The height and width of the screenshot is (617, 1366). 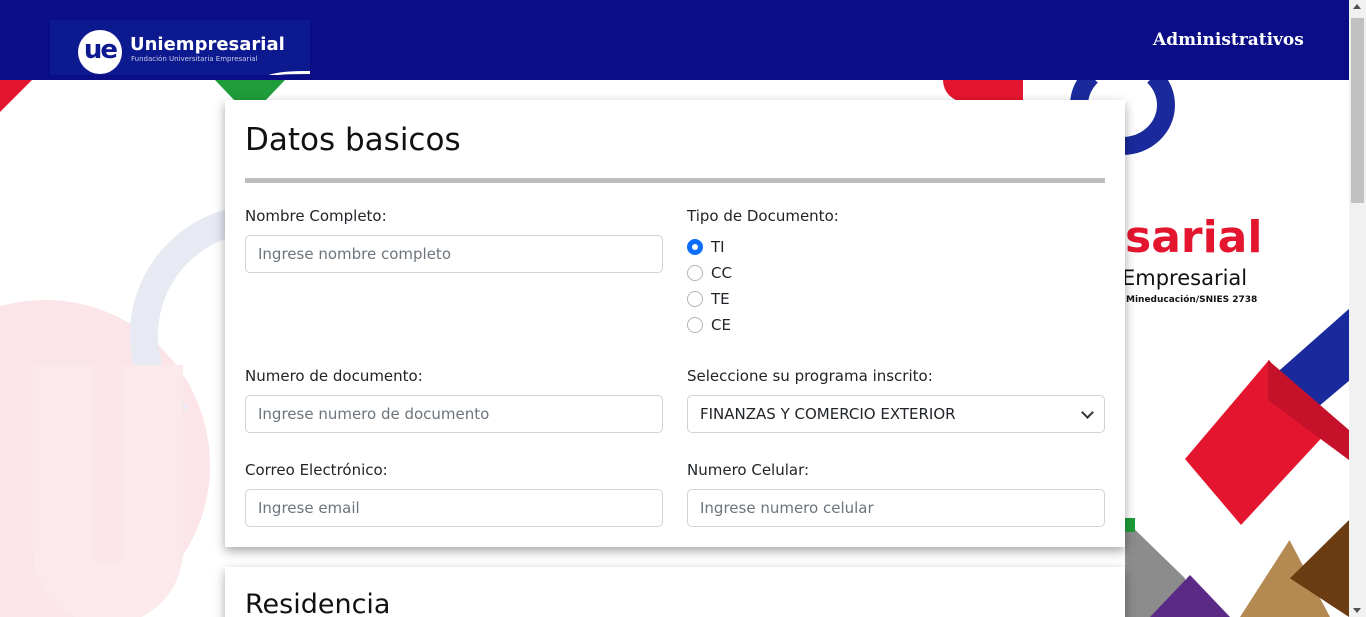 What do you see at coordinates (108, 491) in the screenshot?
I see `bg-letter-u` at bounding box center [108, 491].